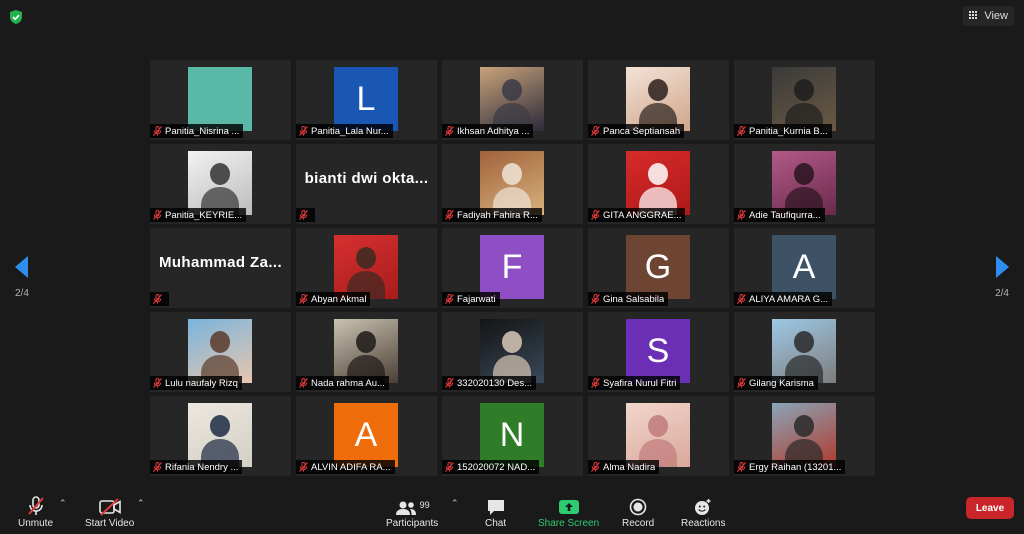 This screenshot has height=534, width=1024. I want to click on participant-tile: Lulu naufaly Rizq, so click(220, 352).